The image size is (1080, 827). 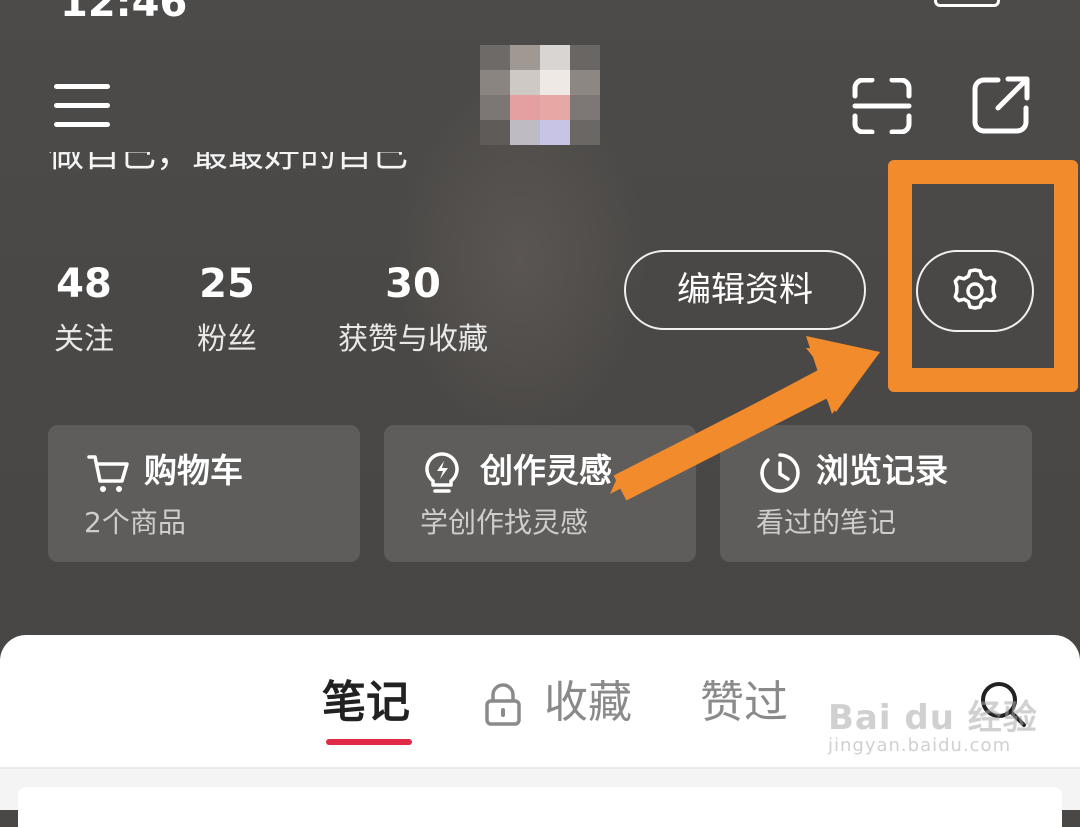 I want to click on notes-feed-area, so click(x=540, y=798).